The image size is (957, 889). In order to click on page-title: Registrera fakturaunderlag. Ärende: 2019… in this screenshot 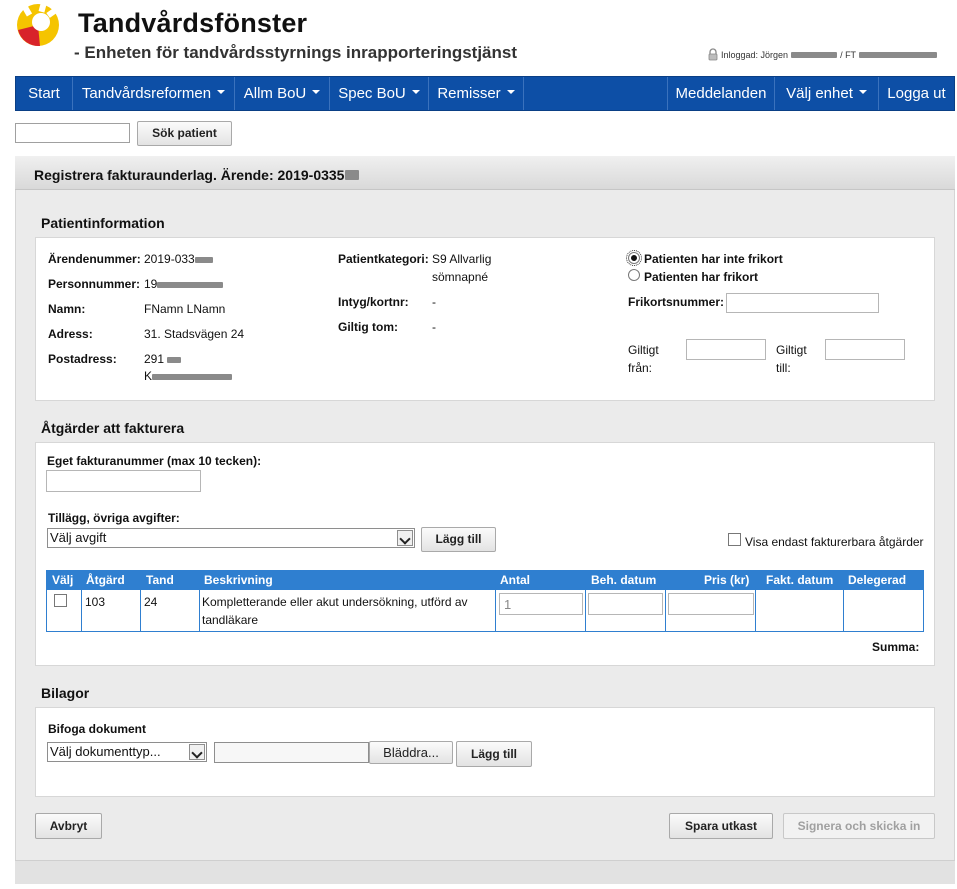, I will do `click(197, 175)`.